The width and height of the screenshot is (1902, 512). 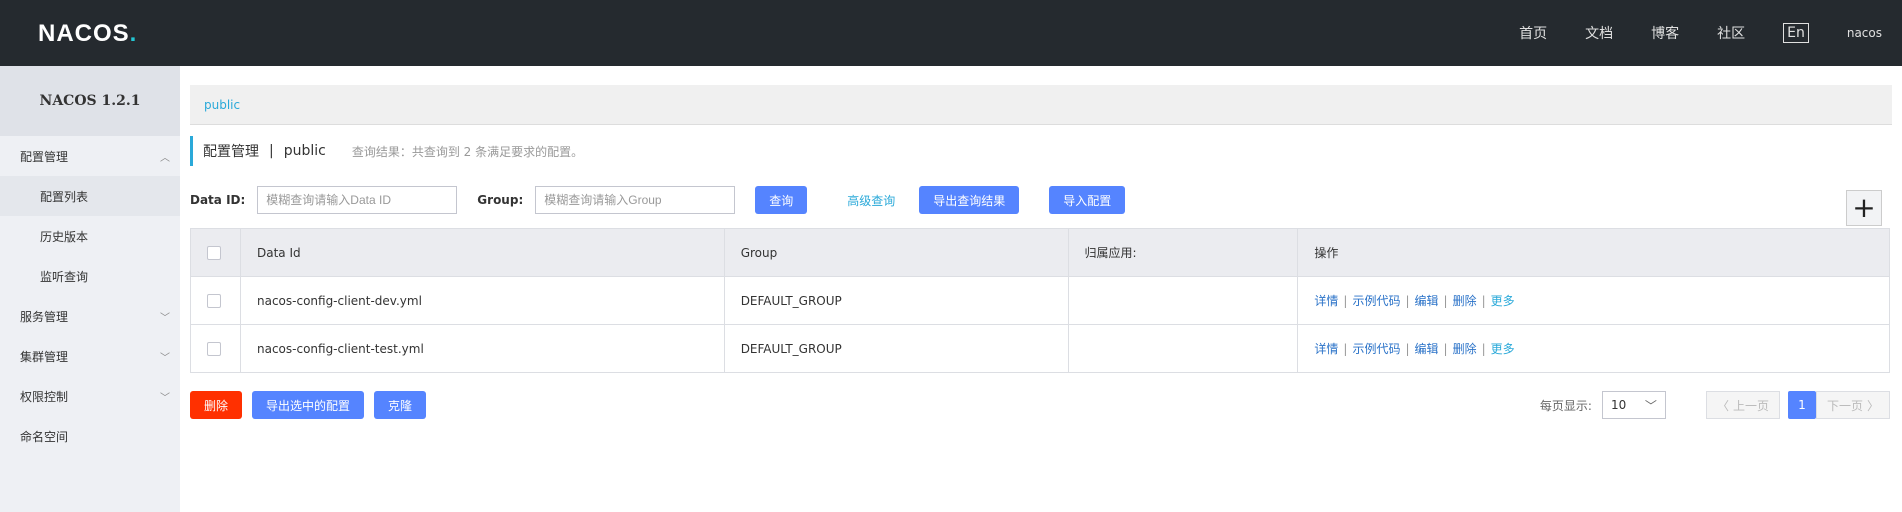 What do you see at coordinates (90, 276) in the screenshot?
I see `sidebar-item-listener: 监听查询` at bounding box center [90, 276].